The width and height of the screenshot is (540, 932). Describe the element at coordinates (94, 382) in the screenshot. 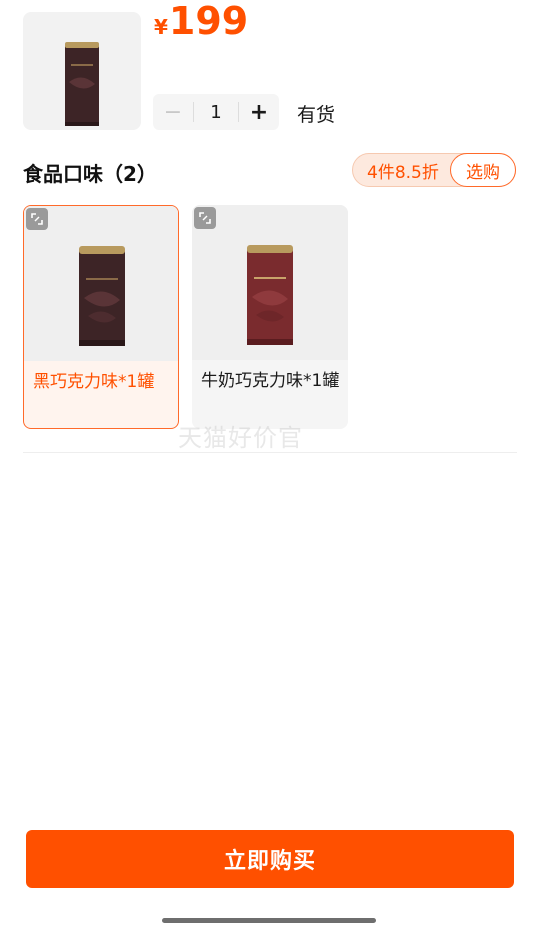

I see `option-label: 黑巧克力味*1罐` at that location.